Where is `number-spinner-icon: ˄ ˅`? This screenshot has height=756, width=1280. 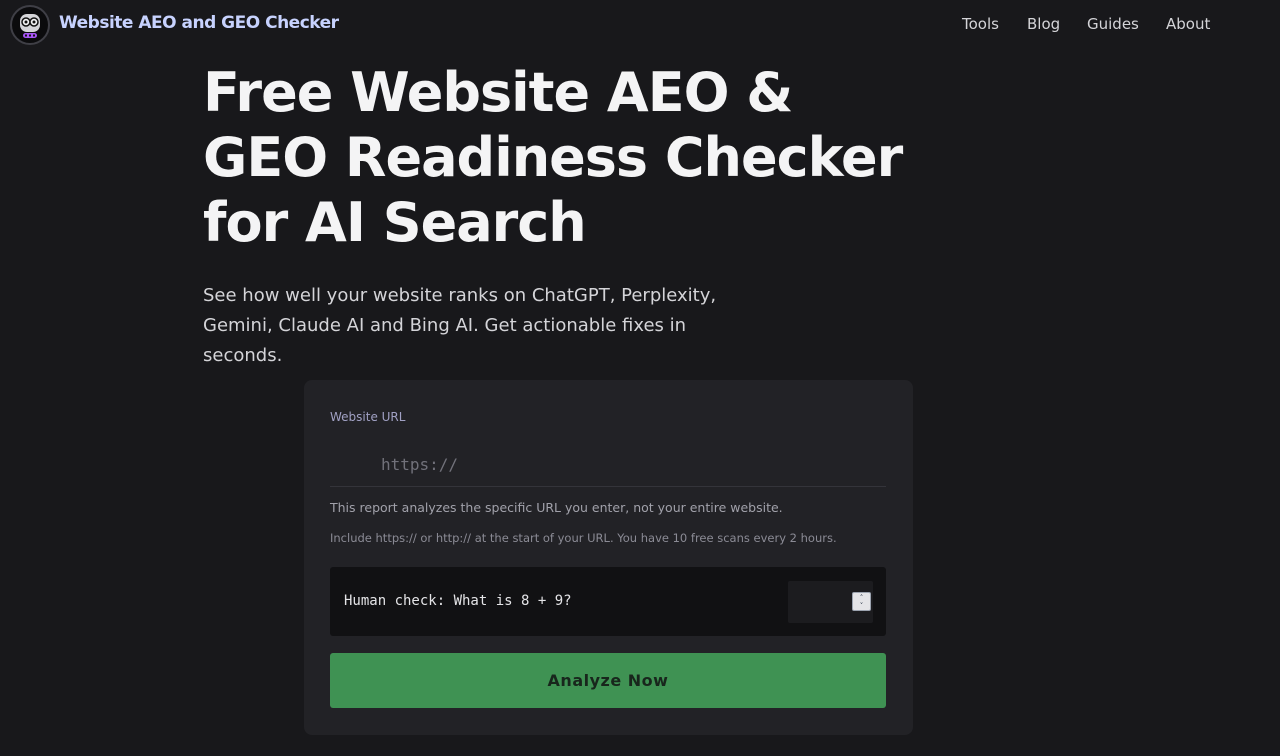
number-spinner-icon: ˄ ˅ is located at coordinates (861, 601).